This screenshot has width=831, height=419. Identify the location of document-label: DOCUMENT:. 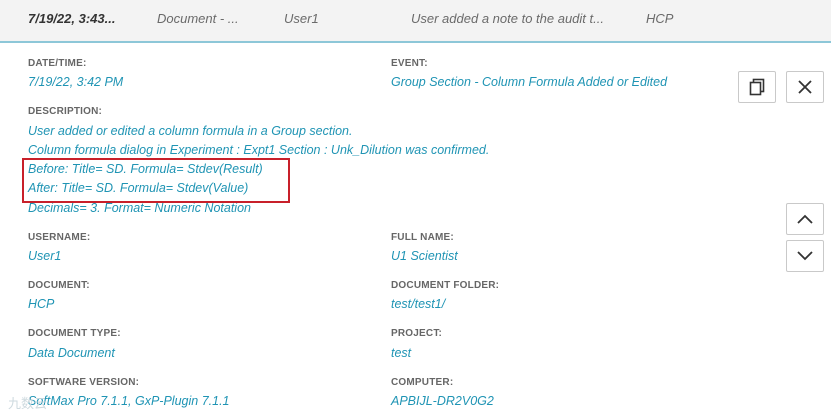
(59, 285).